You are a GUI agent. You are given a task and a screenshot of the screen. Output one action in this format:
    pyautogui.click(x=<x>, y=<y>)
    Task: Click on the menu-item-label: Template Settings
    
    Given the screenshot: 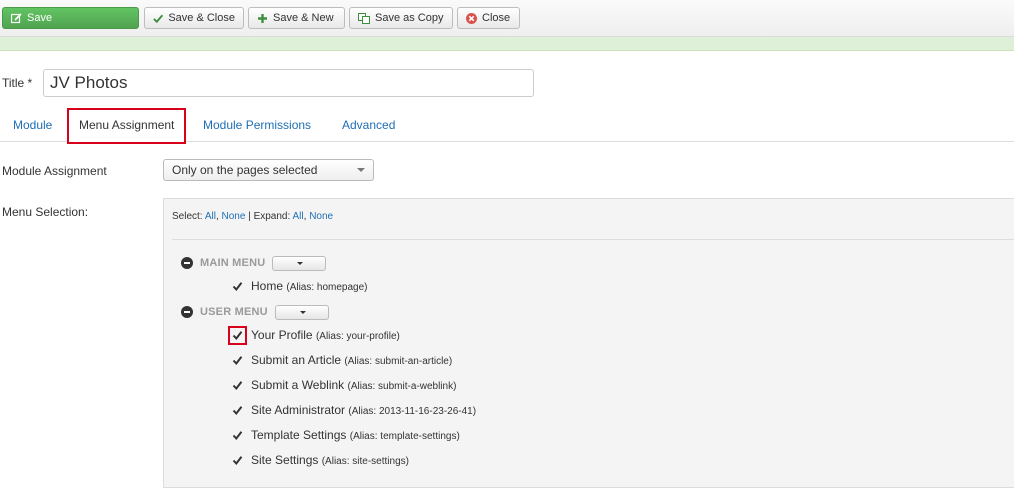 What is the action you would take?
    pyautogui.click(x=299, y=435)
    